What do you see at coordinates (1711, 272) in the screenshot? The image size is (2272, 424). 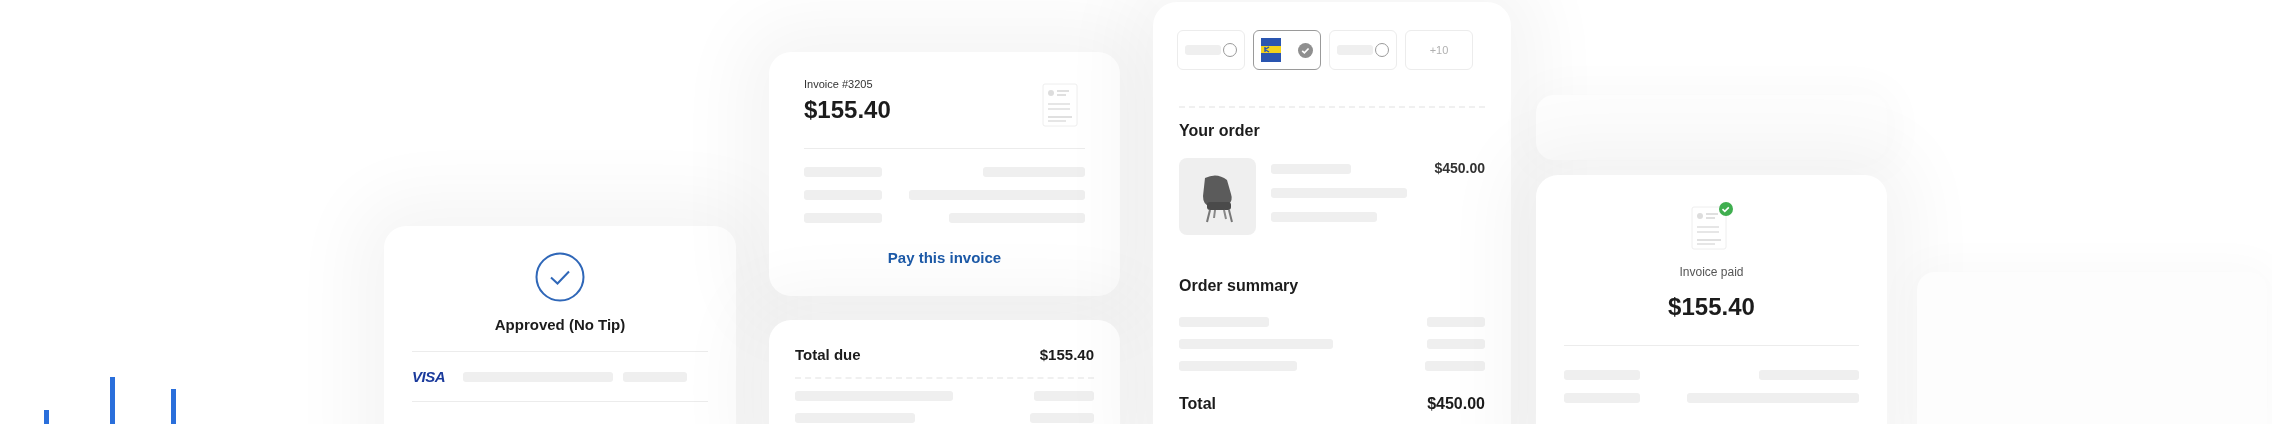 I see `payment-status: Invoice paid` at bounding box center [1711, 272].